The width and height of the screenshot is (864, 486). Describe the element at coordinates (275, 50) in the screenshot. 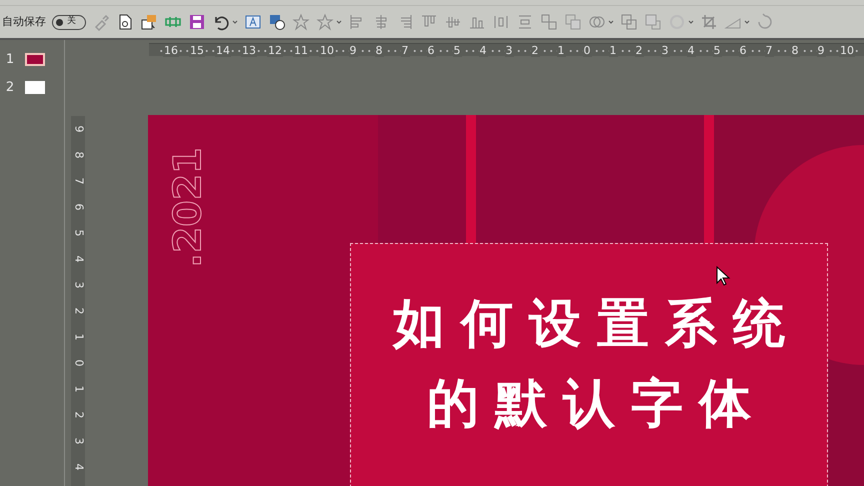

I see `ruler-number: 12` at that location.